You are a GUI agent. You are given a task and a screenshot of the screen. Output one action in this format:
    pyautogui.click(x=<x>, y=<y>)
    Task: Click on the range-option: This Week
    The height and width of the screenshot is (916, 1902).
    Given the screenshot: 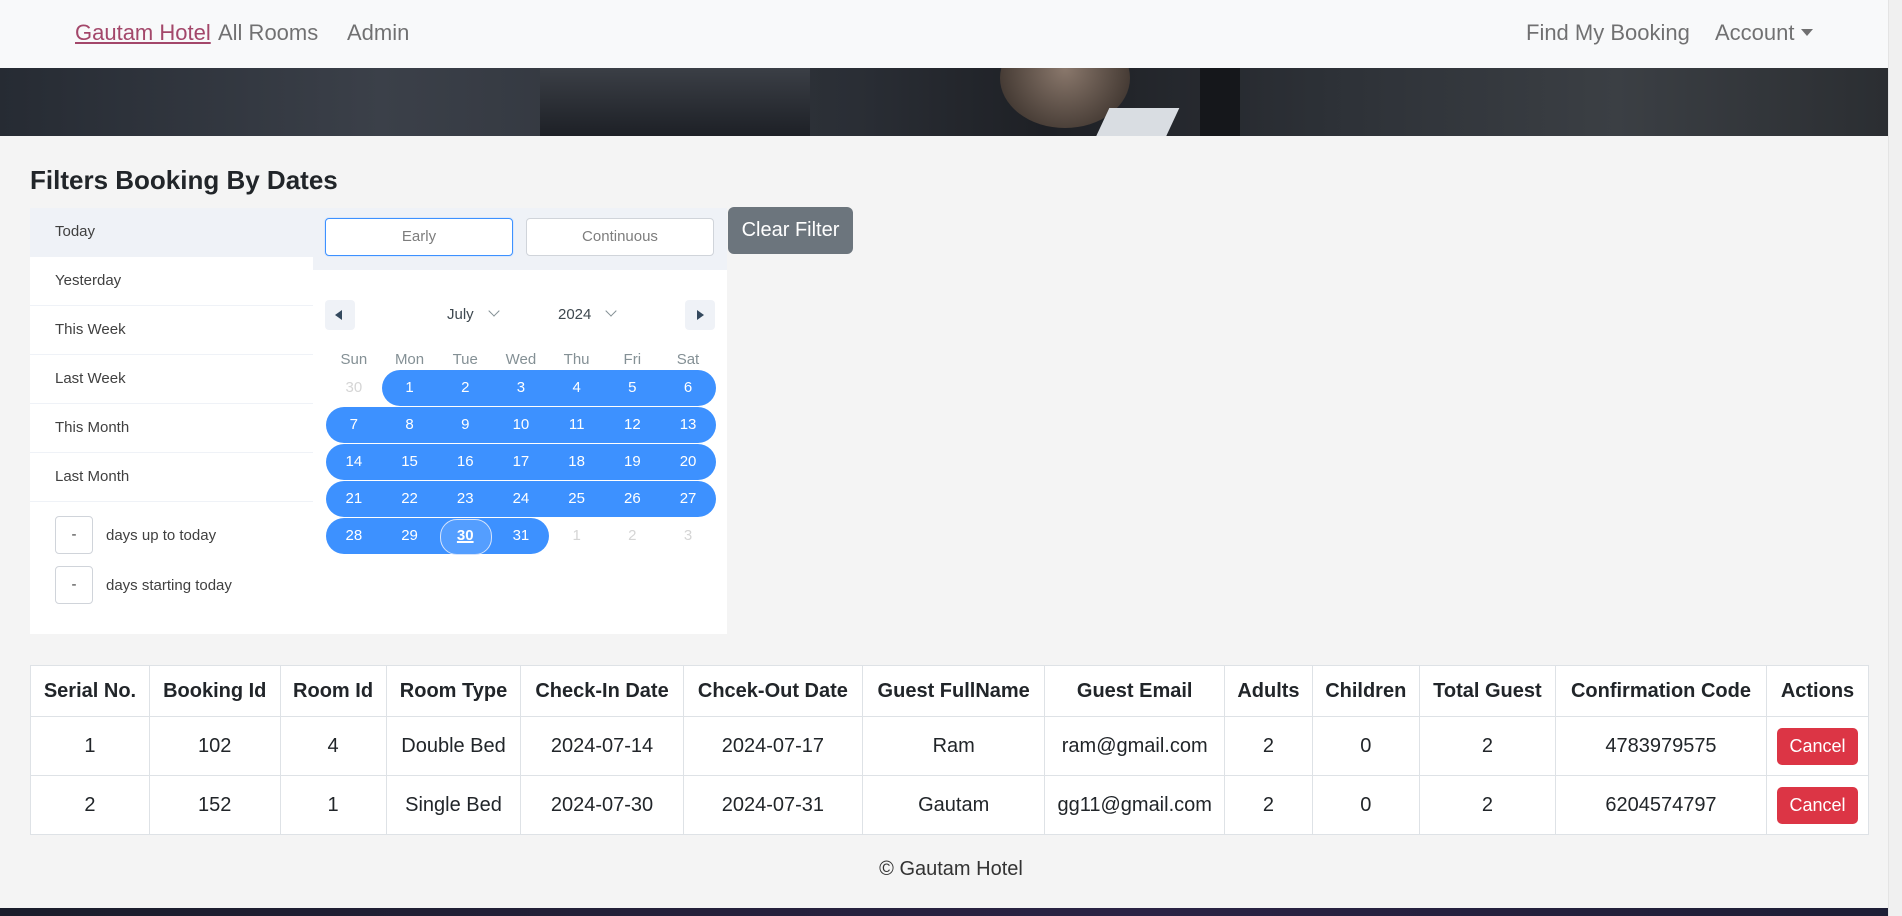 What is the action you would take?
    pyautogui.click(x=171, y=330)
    